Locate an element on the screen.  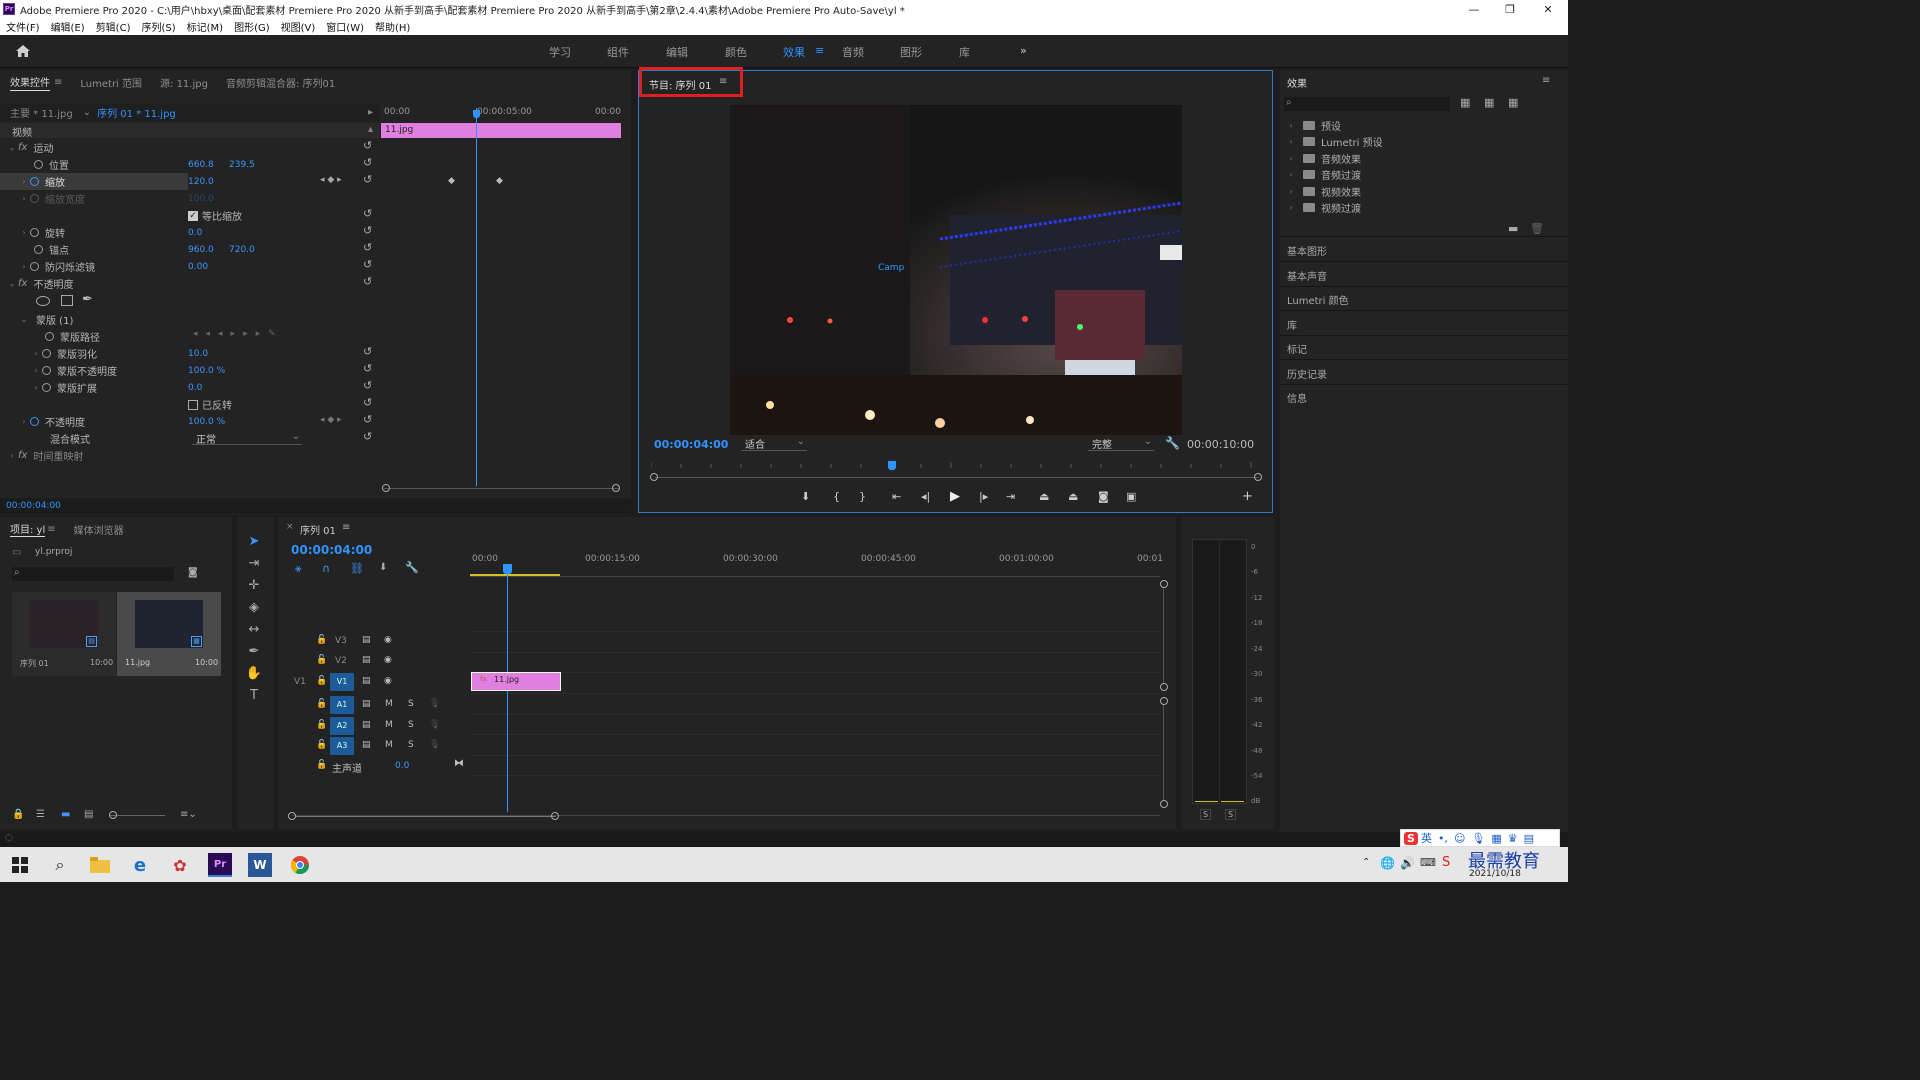
mask-opacity-value: 100.0 % is located at coordinates (206, 371).